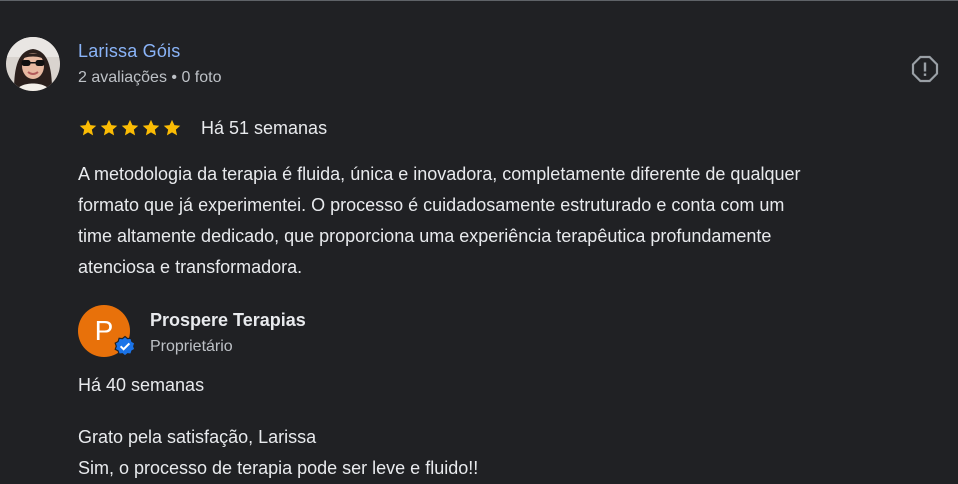  What do you see at coordinates (125, 346) in the screenshot?
I see `verified-badge-icon` at bounding box center [125, 346].